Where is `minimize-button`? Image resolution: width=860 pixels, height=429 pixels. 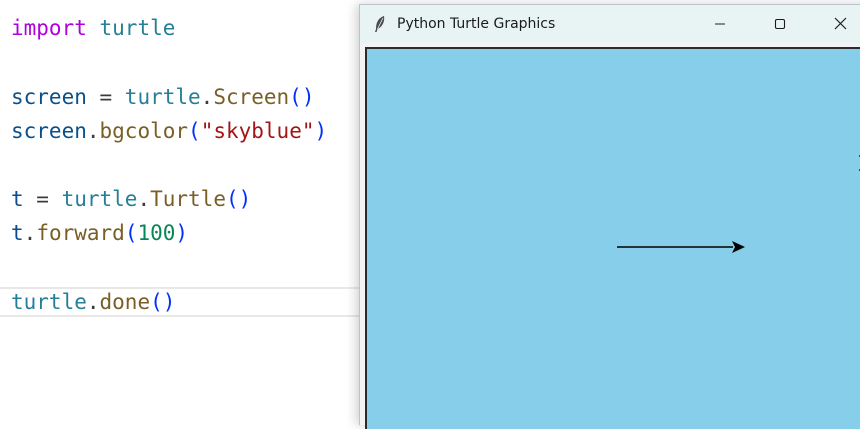
minimize-button is located at coordinates (720, 24).